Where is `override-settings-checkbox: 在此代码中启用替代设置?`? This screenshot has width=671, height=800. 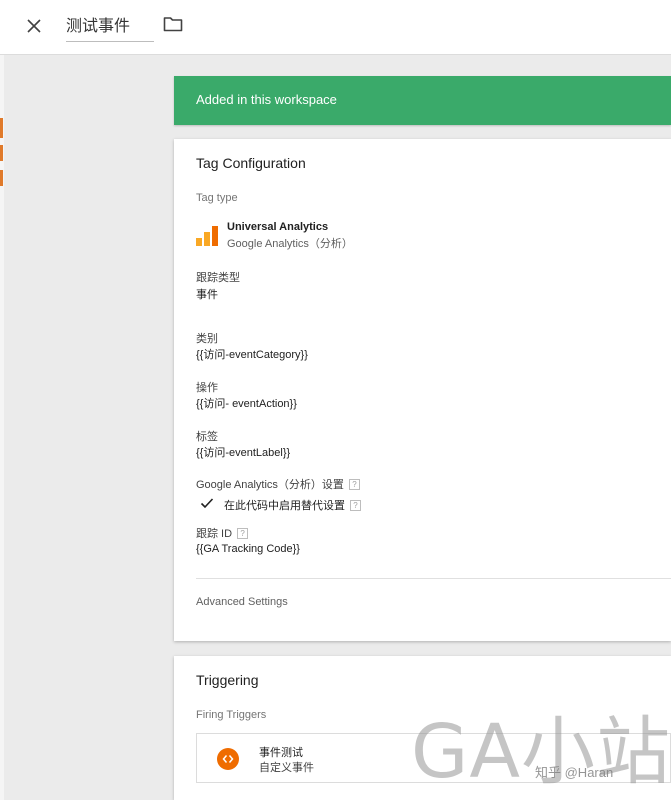
override-settings-checkbox: 在此代码中启用替代设置? is located at coordinates (350, 504).